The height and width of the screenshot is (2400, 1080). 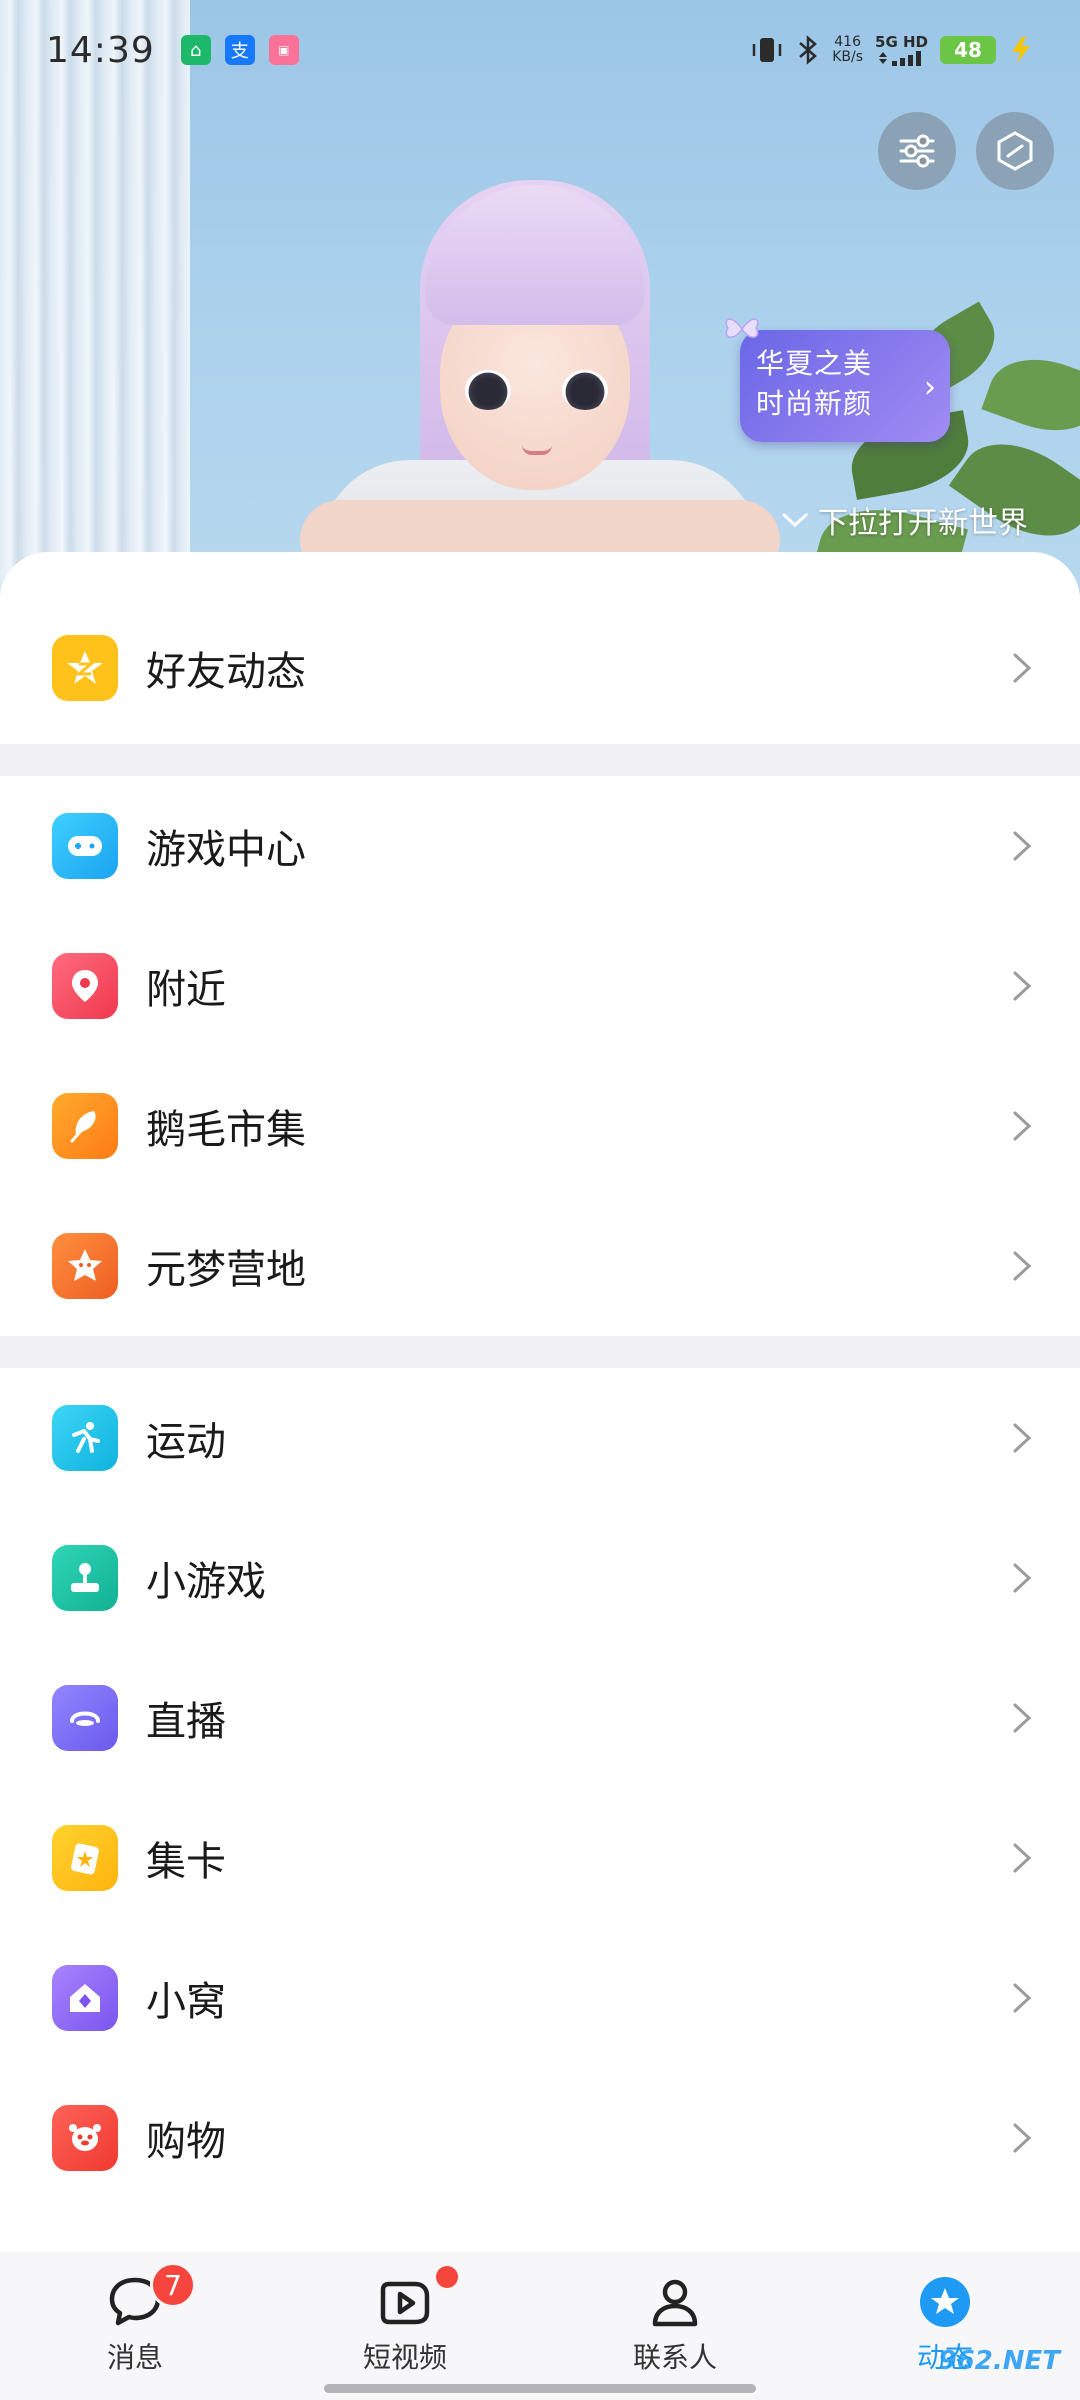 I want to click on hexagon-button, so click(x=1015, y=151).